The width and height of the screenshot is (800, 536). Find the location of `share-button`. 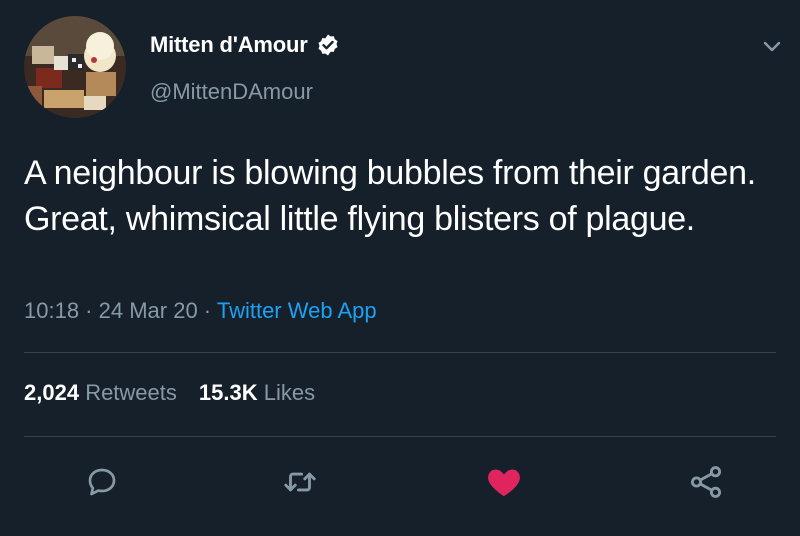

share-button is located at coordinates (706, 482).